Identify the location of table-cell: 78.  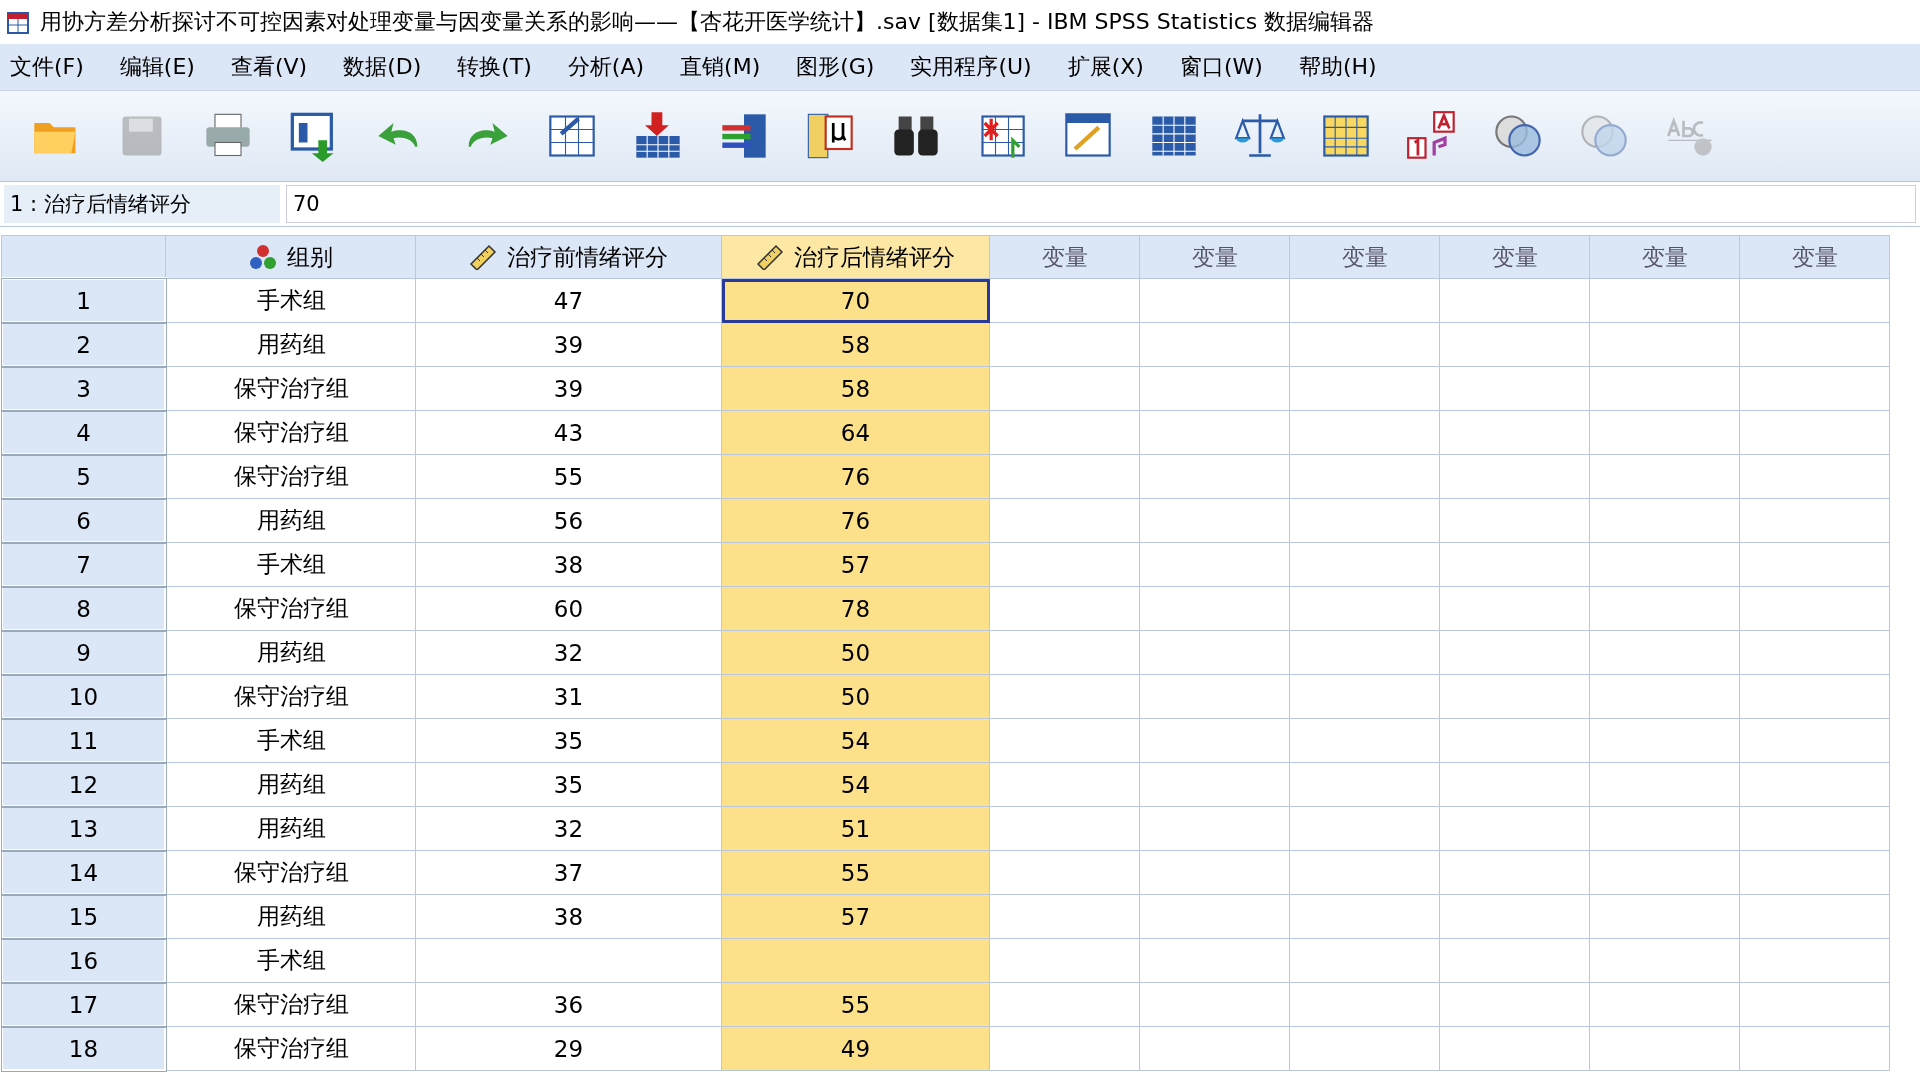
(855, 608).